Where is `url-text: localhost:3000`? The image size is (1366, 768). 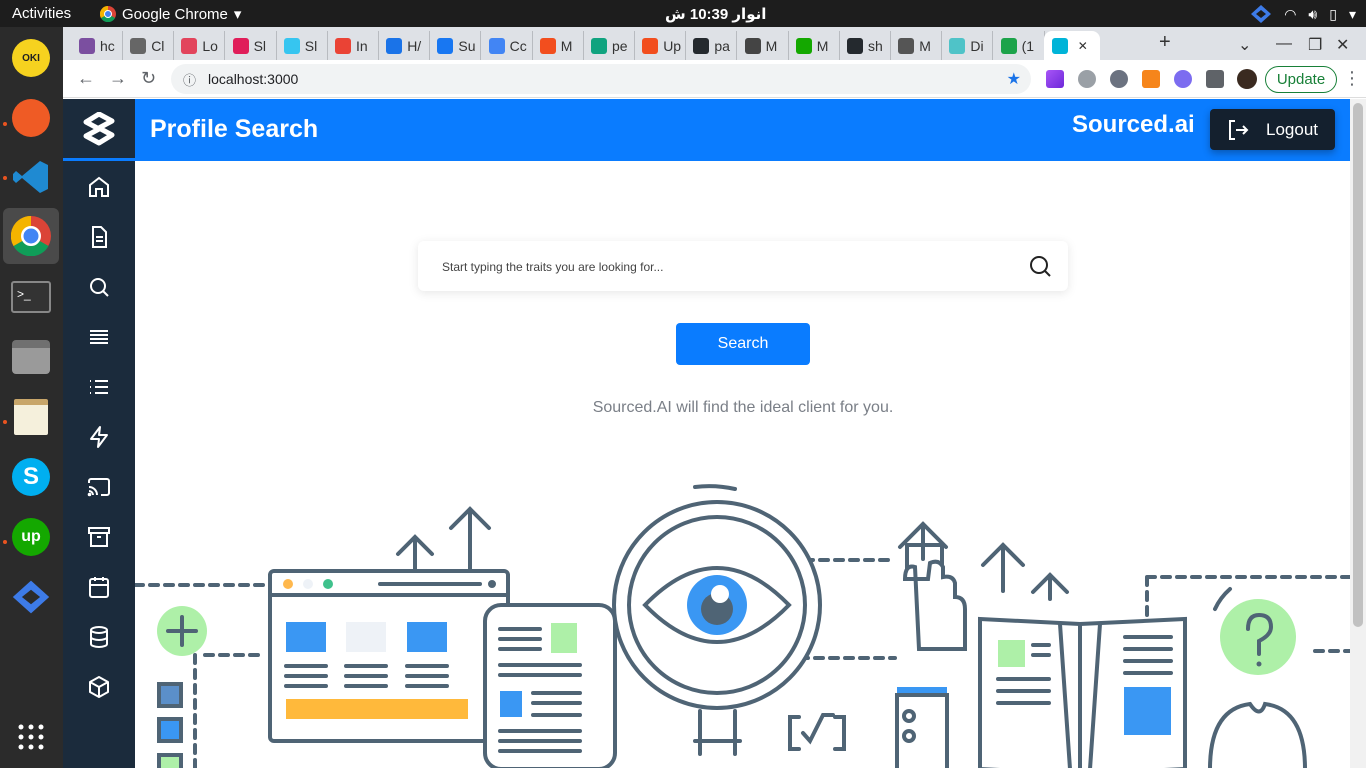 url-text: localhost:3000 is located at coordinates (253, 79).